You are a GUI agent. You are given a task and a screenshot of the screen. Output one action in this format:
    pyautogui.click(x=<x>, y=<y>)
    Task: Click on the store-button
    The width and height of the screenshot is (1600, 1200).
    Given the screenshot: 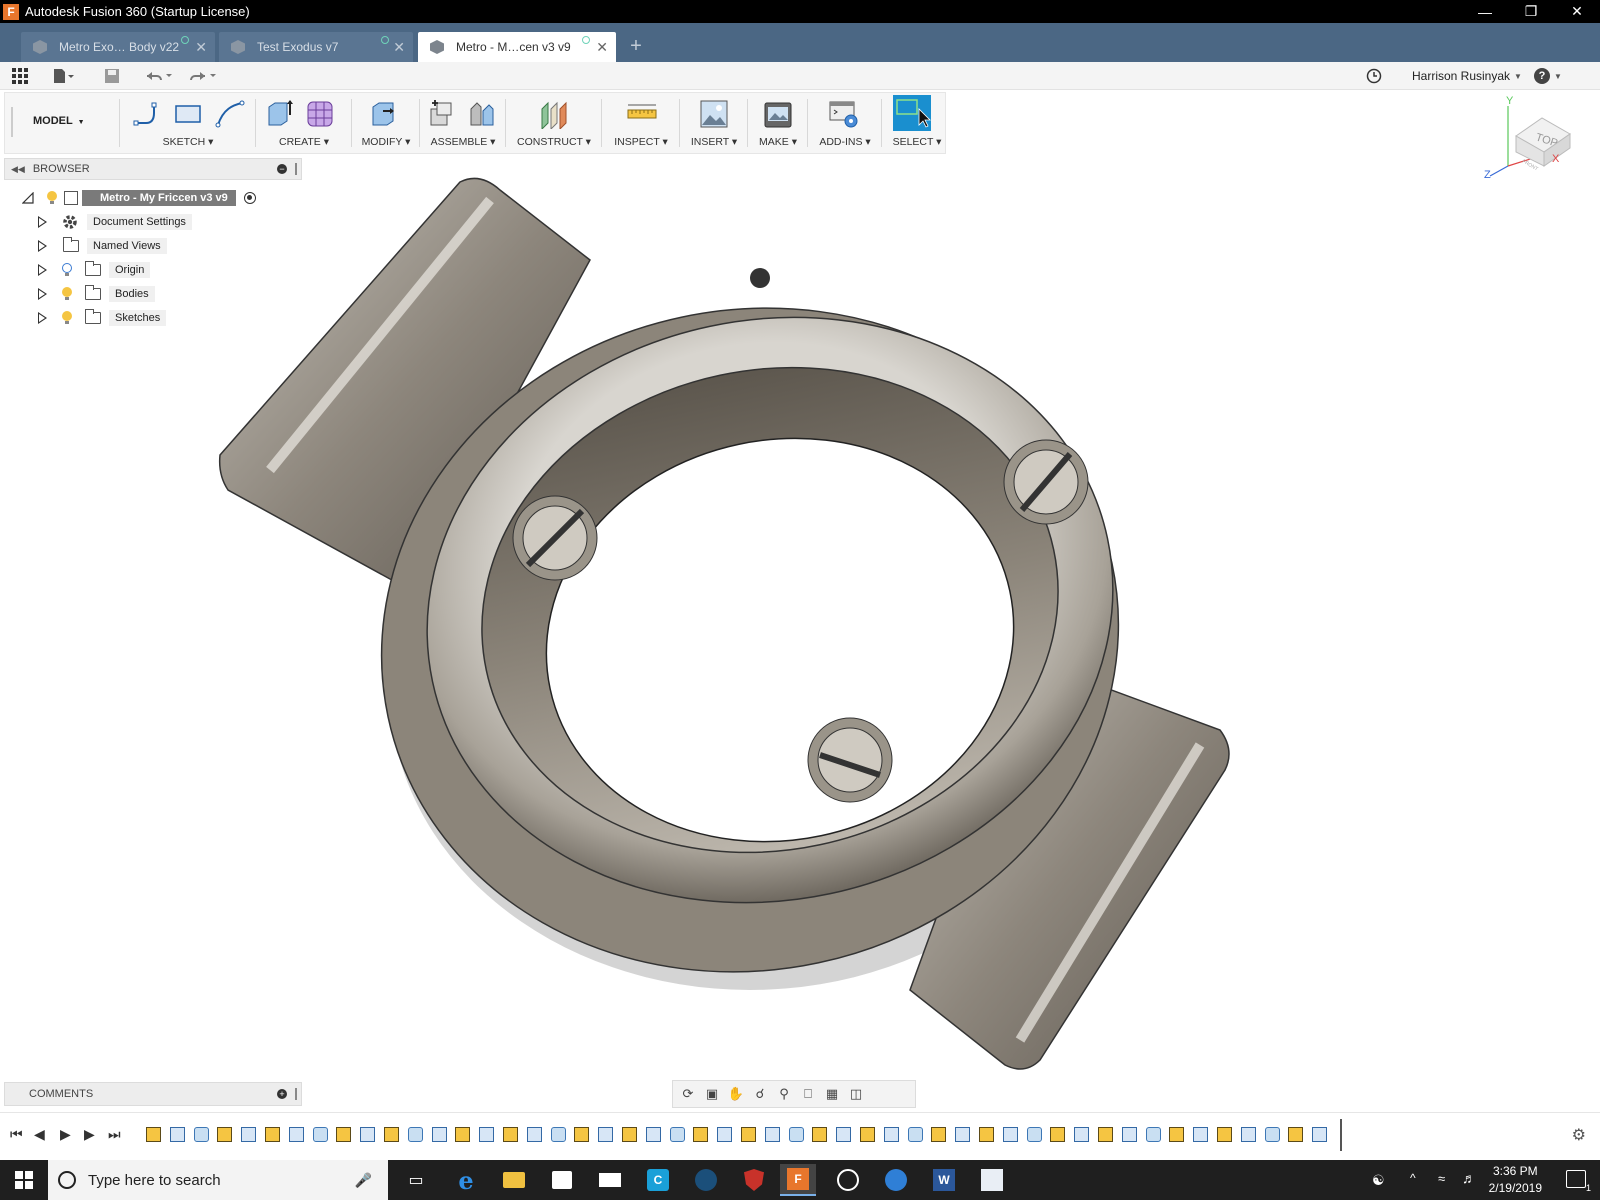 What is the action you would take?
    pyautogui.click(x=562, y=1180)
    